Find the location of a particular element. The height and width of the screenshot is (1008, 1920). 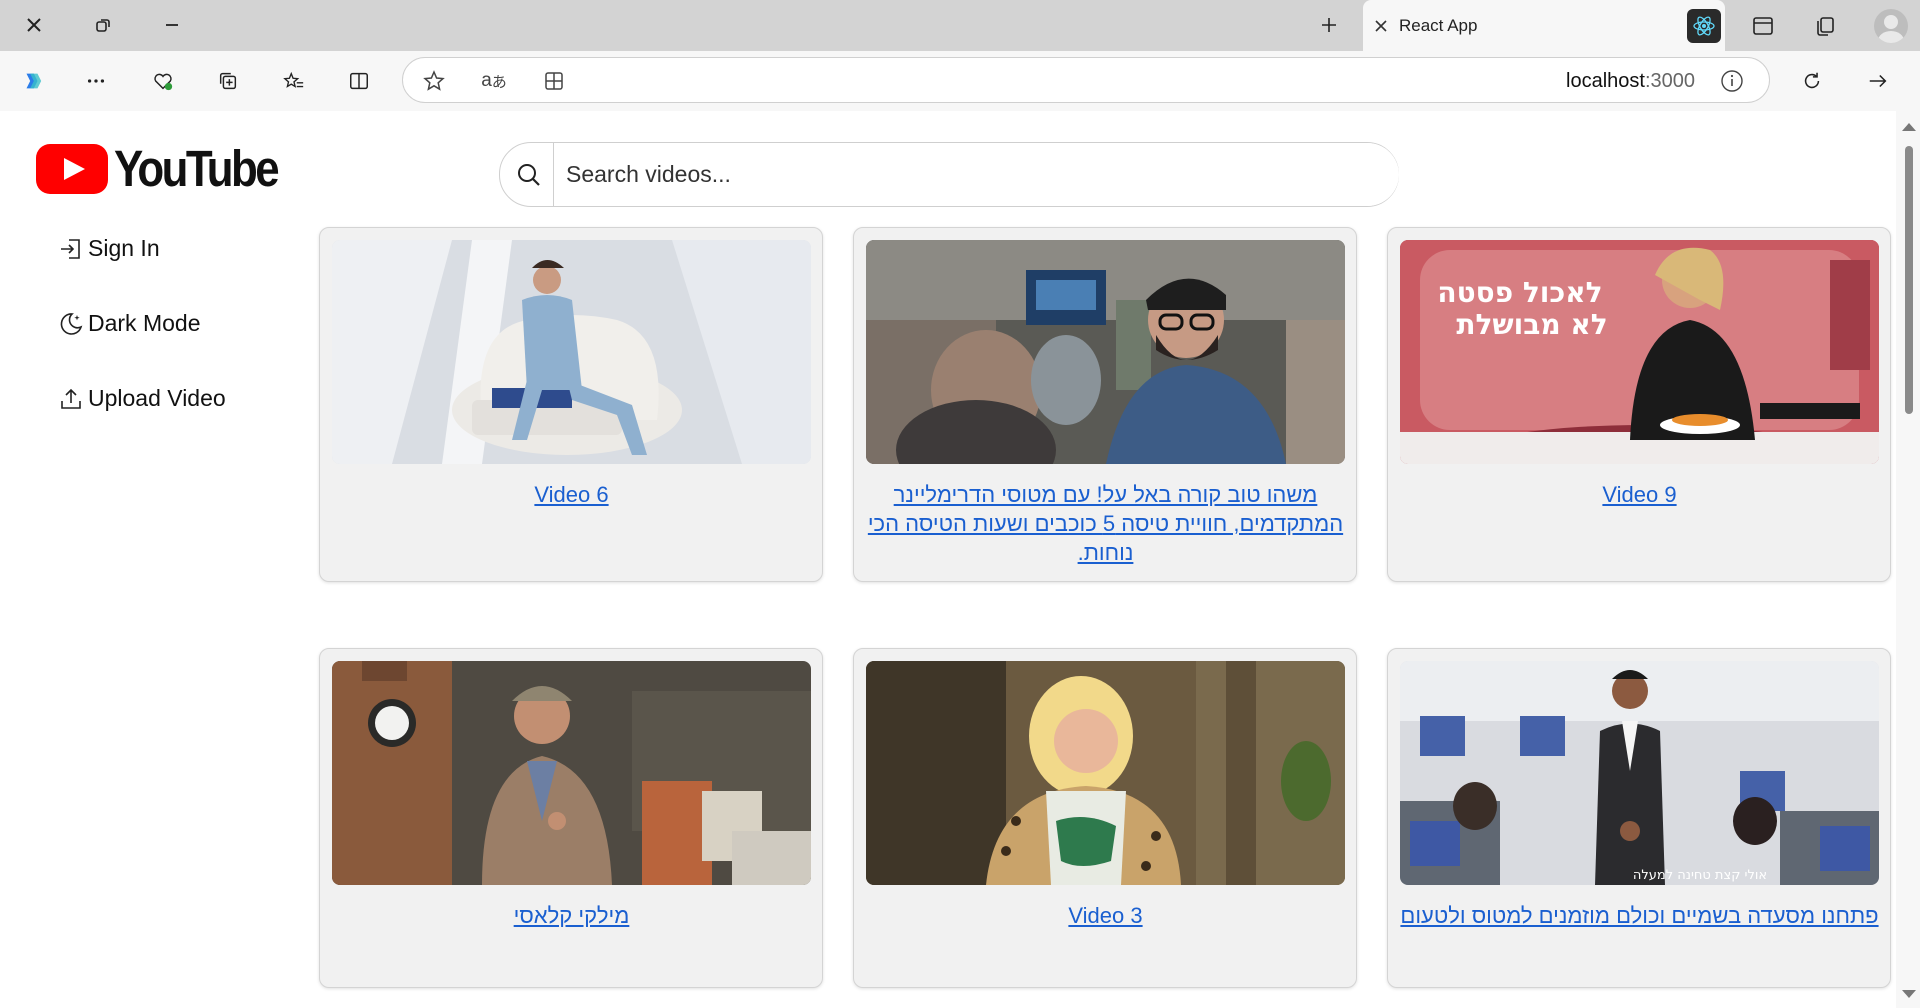

close-window-icon is located at coordinates (34, 25).